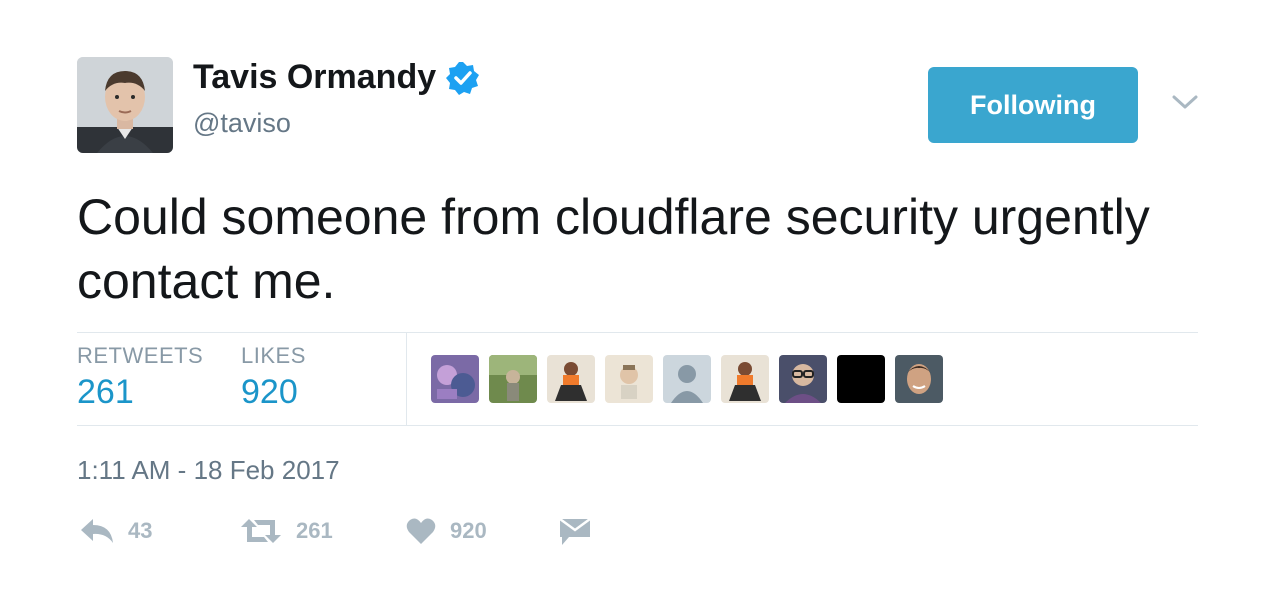 The image size is (1272, 596). I want to click on message-icon, so click(575, 531).